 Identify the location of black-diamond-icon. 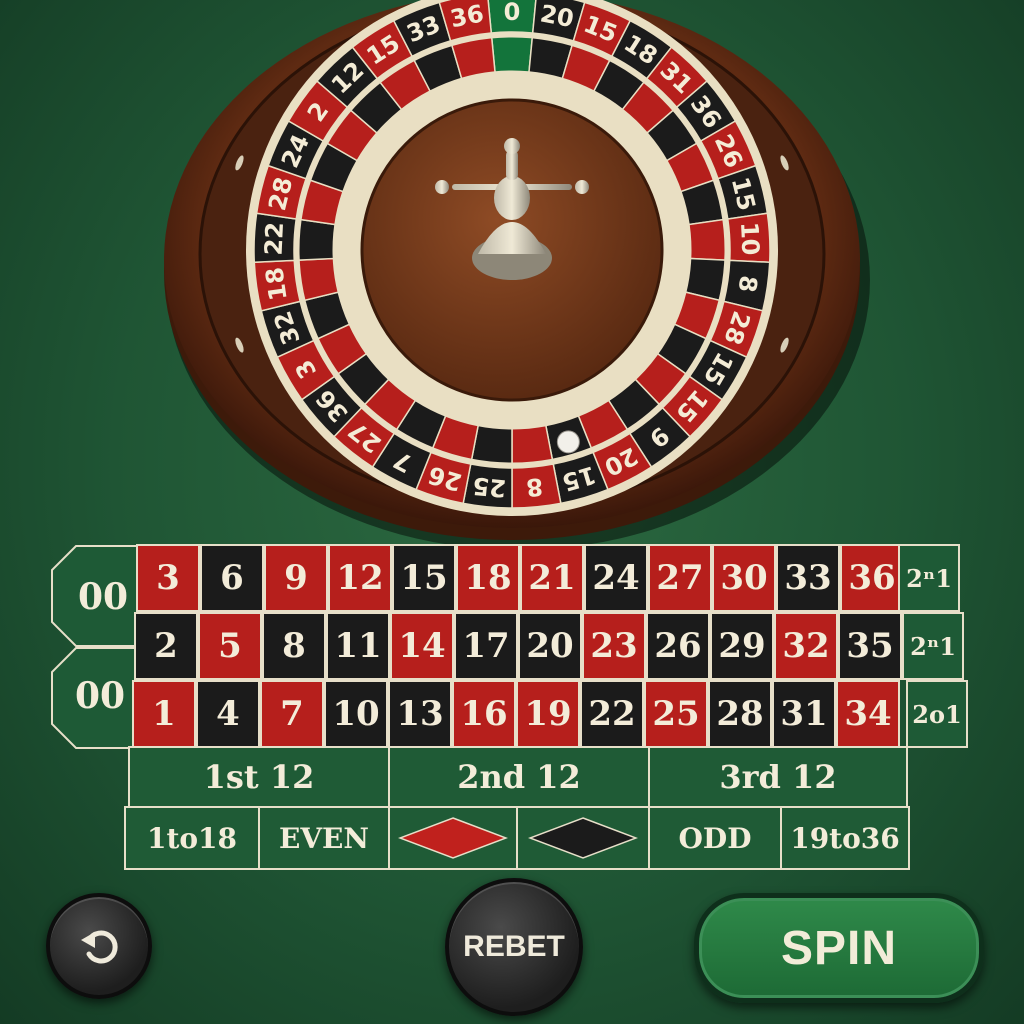
(583, 838).